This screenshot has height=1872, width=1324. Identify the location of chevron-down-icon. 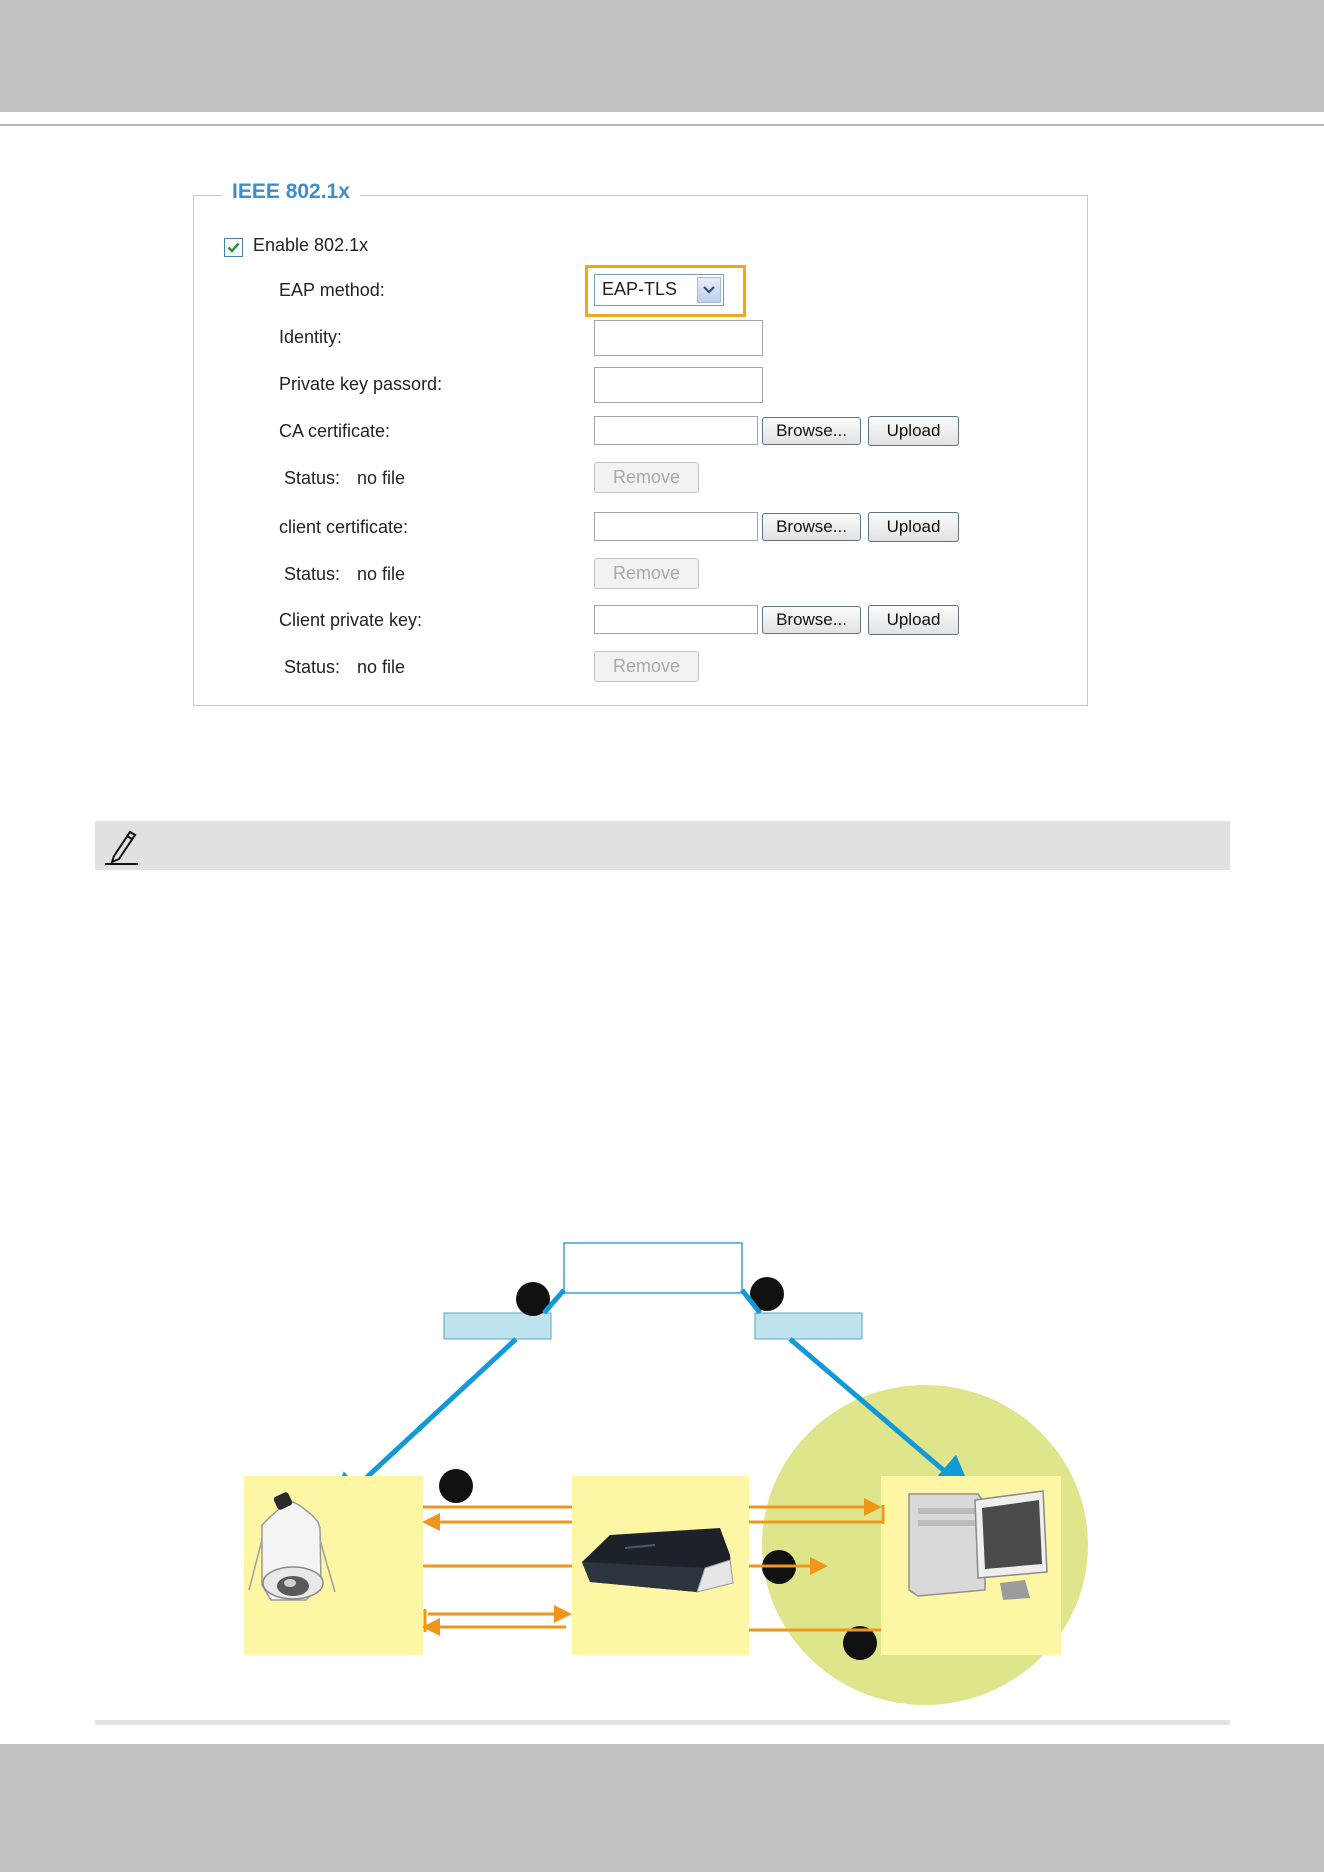
(709, 290).